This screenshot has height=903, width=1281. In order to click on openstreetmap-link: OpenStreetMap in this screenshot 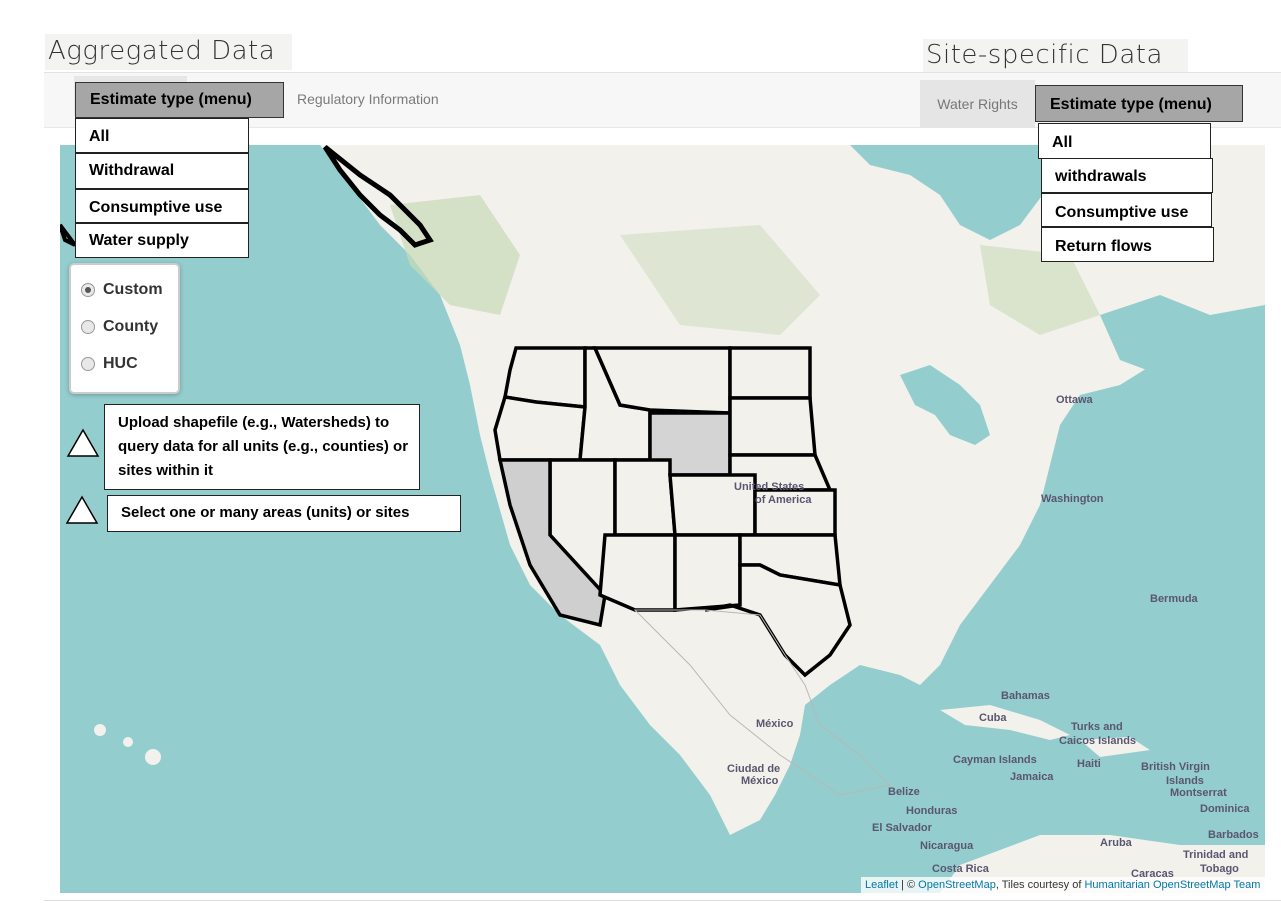, I will do `click(957, 885)`.